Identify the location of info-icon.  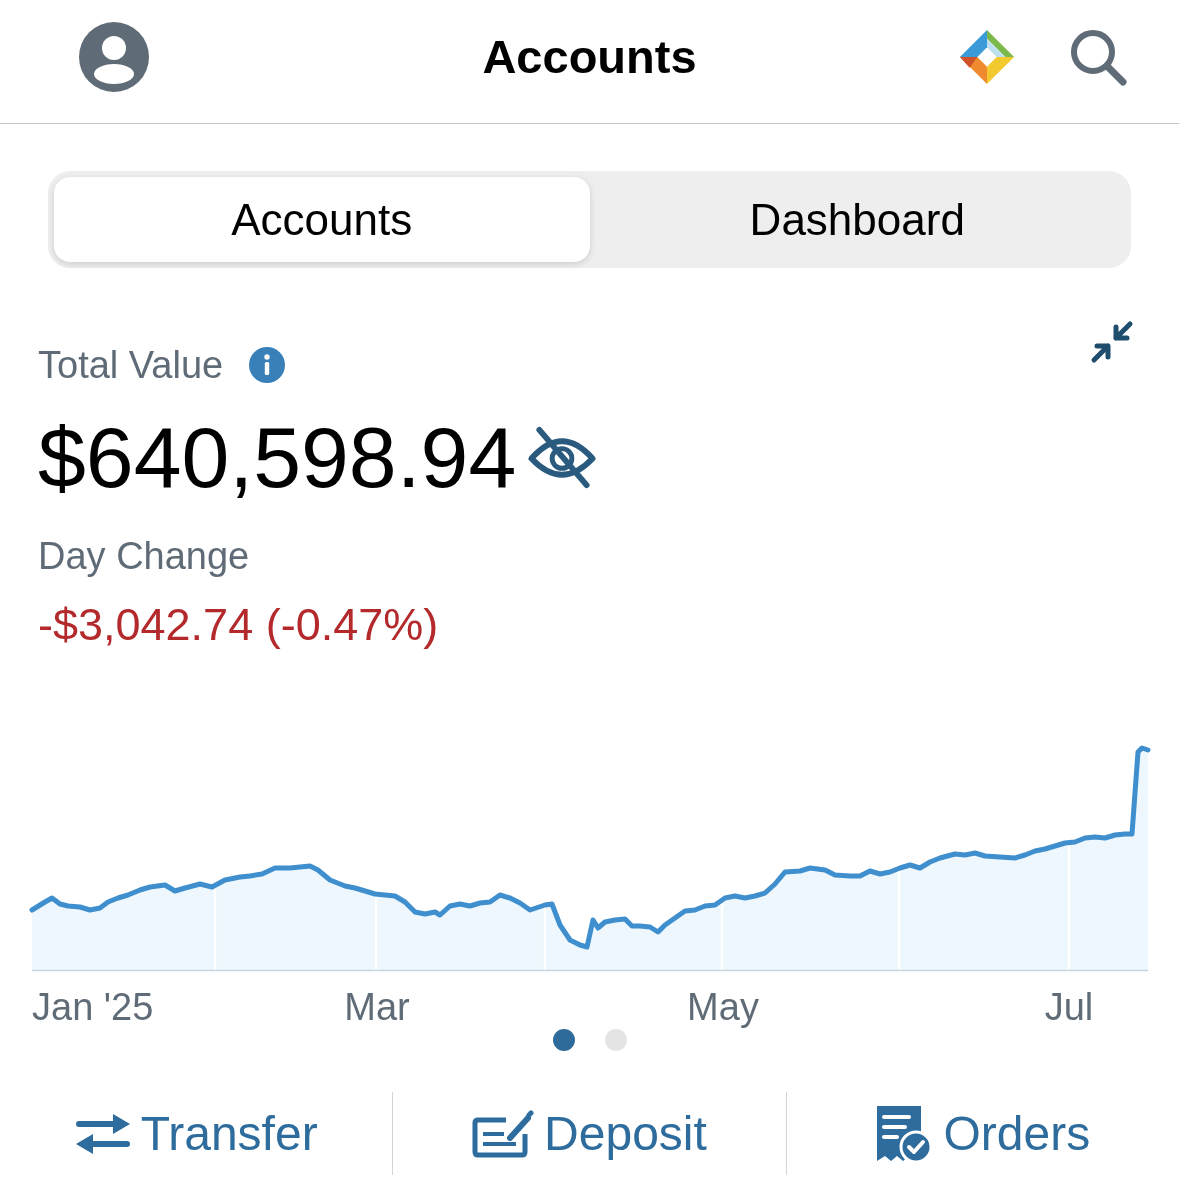
(267, 365).